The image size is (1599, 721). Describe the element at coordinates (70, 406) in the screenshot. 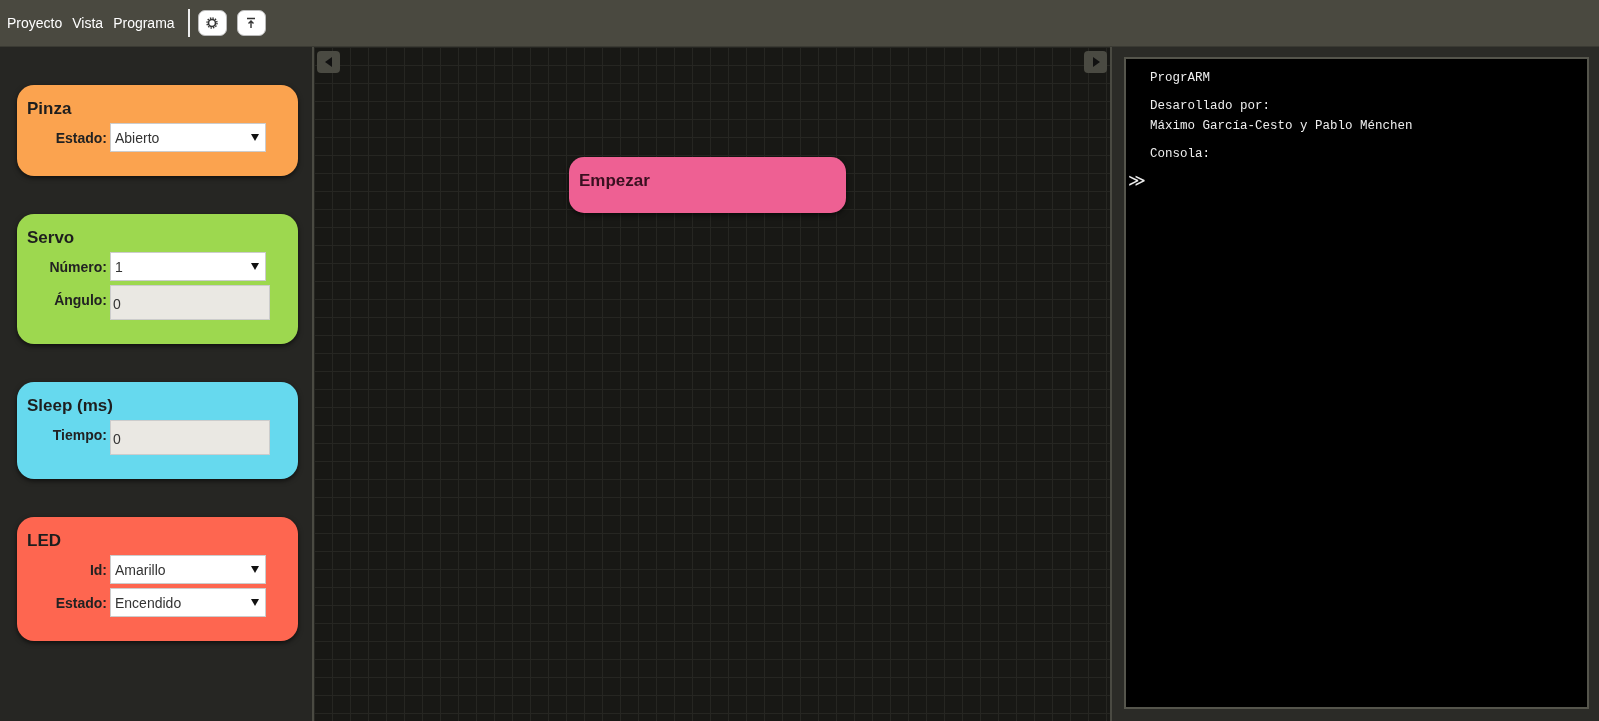

I see `block-title: Sleep (ms)` at that location.